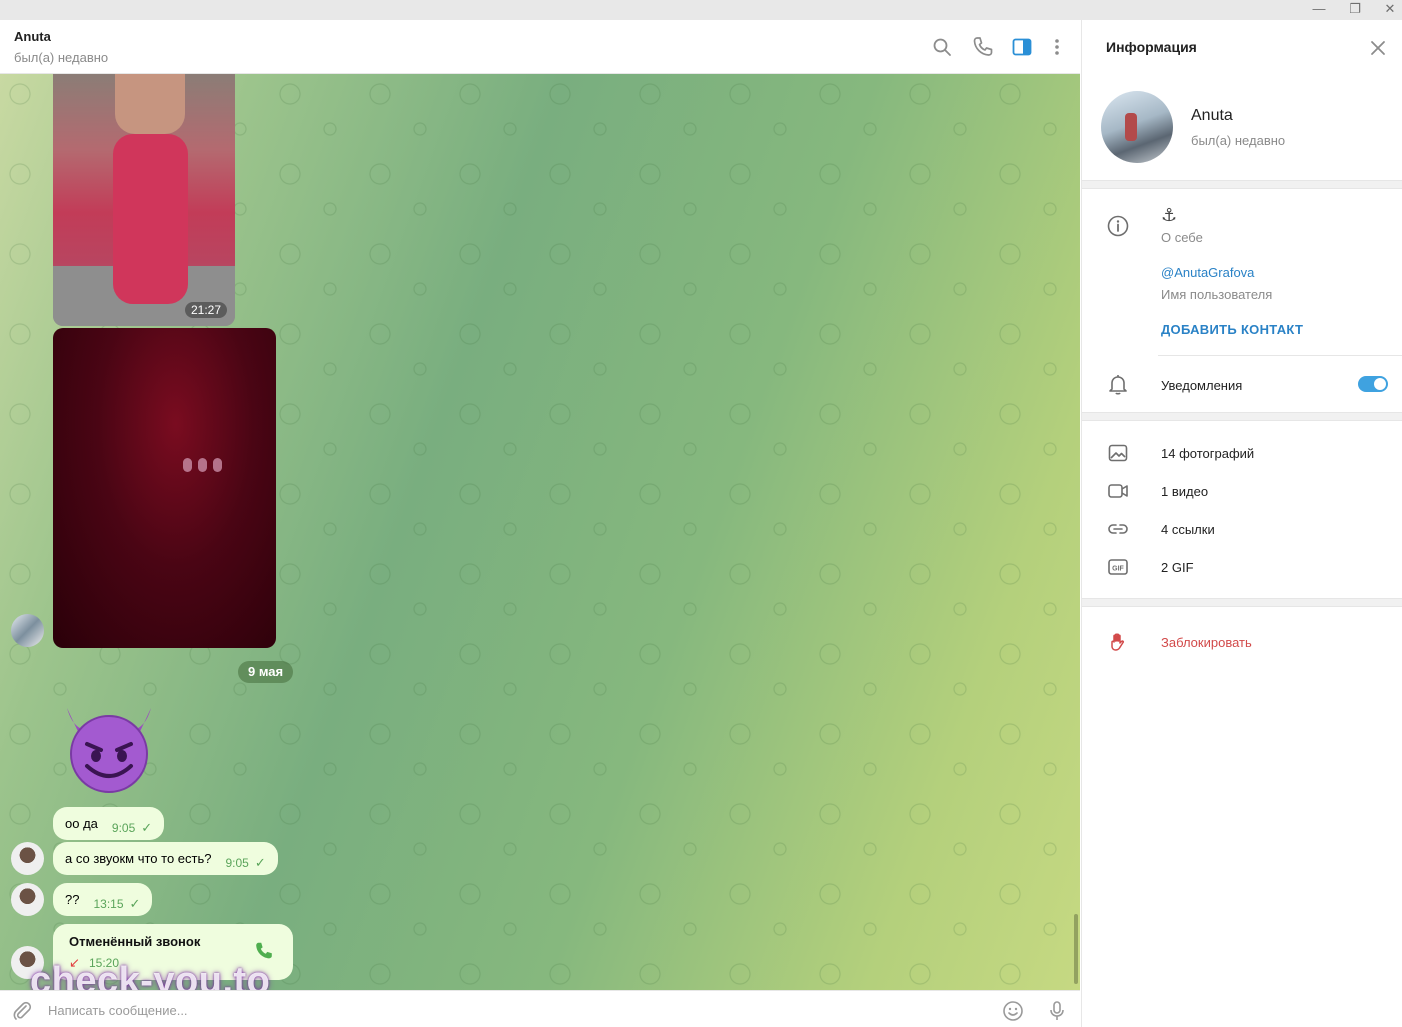  What do you see at coordinates (1118, 491) in the screenshot?
I see `video-icon` at bounding box center [1118, 491].